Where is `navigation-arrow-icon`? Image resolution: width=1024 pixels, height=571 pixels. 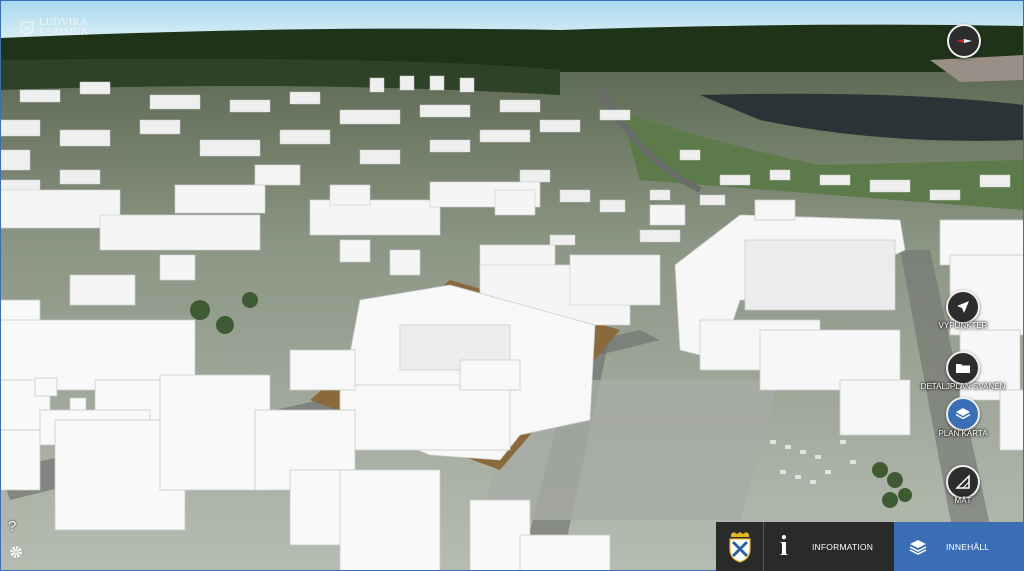 navigation-arrow-icon is located at coordinates (963, 307).